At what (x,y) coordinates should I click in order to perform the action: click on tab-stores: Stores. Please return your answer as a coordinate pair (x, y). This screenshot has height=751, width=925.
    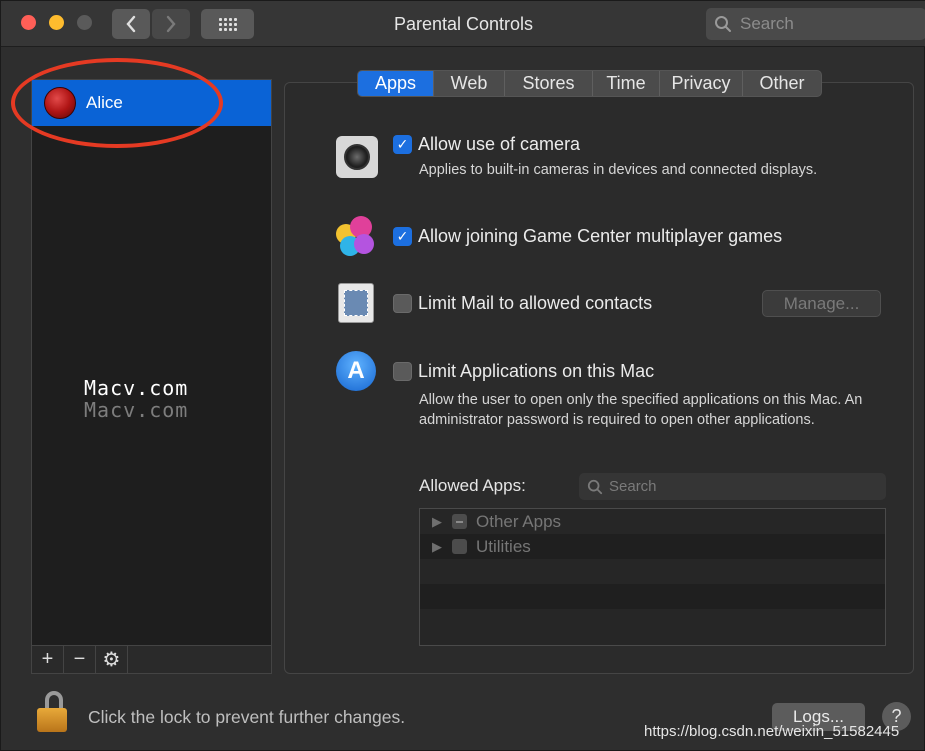
    Looking at the image, I should click on (549, 83).